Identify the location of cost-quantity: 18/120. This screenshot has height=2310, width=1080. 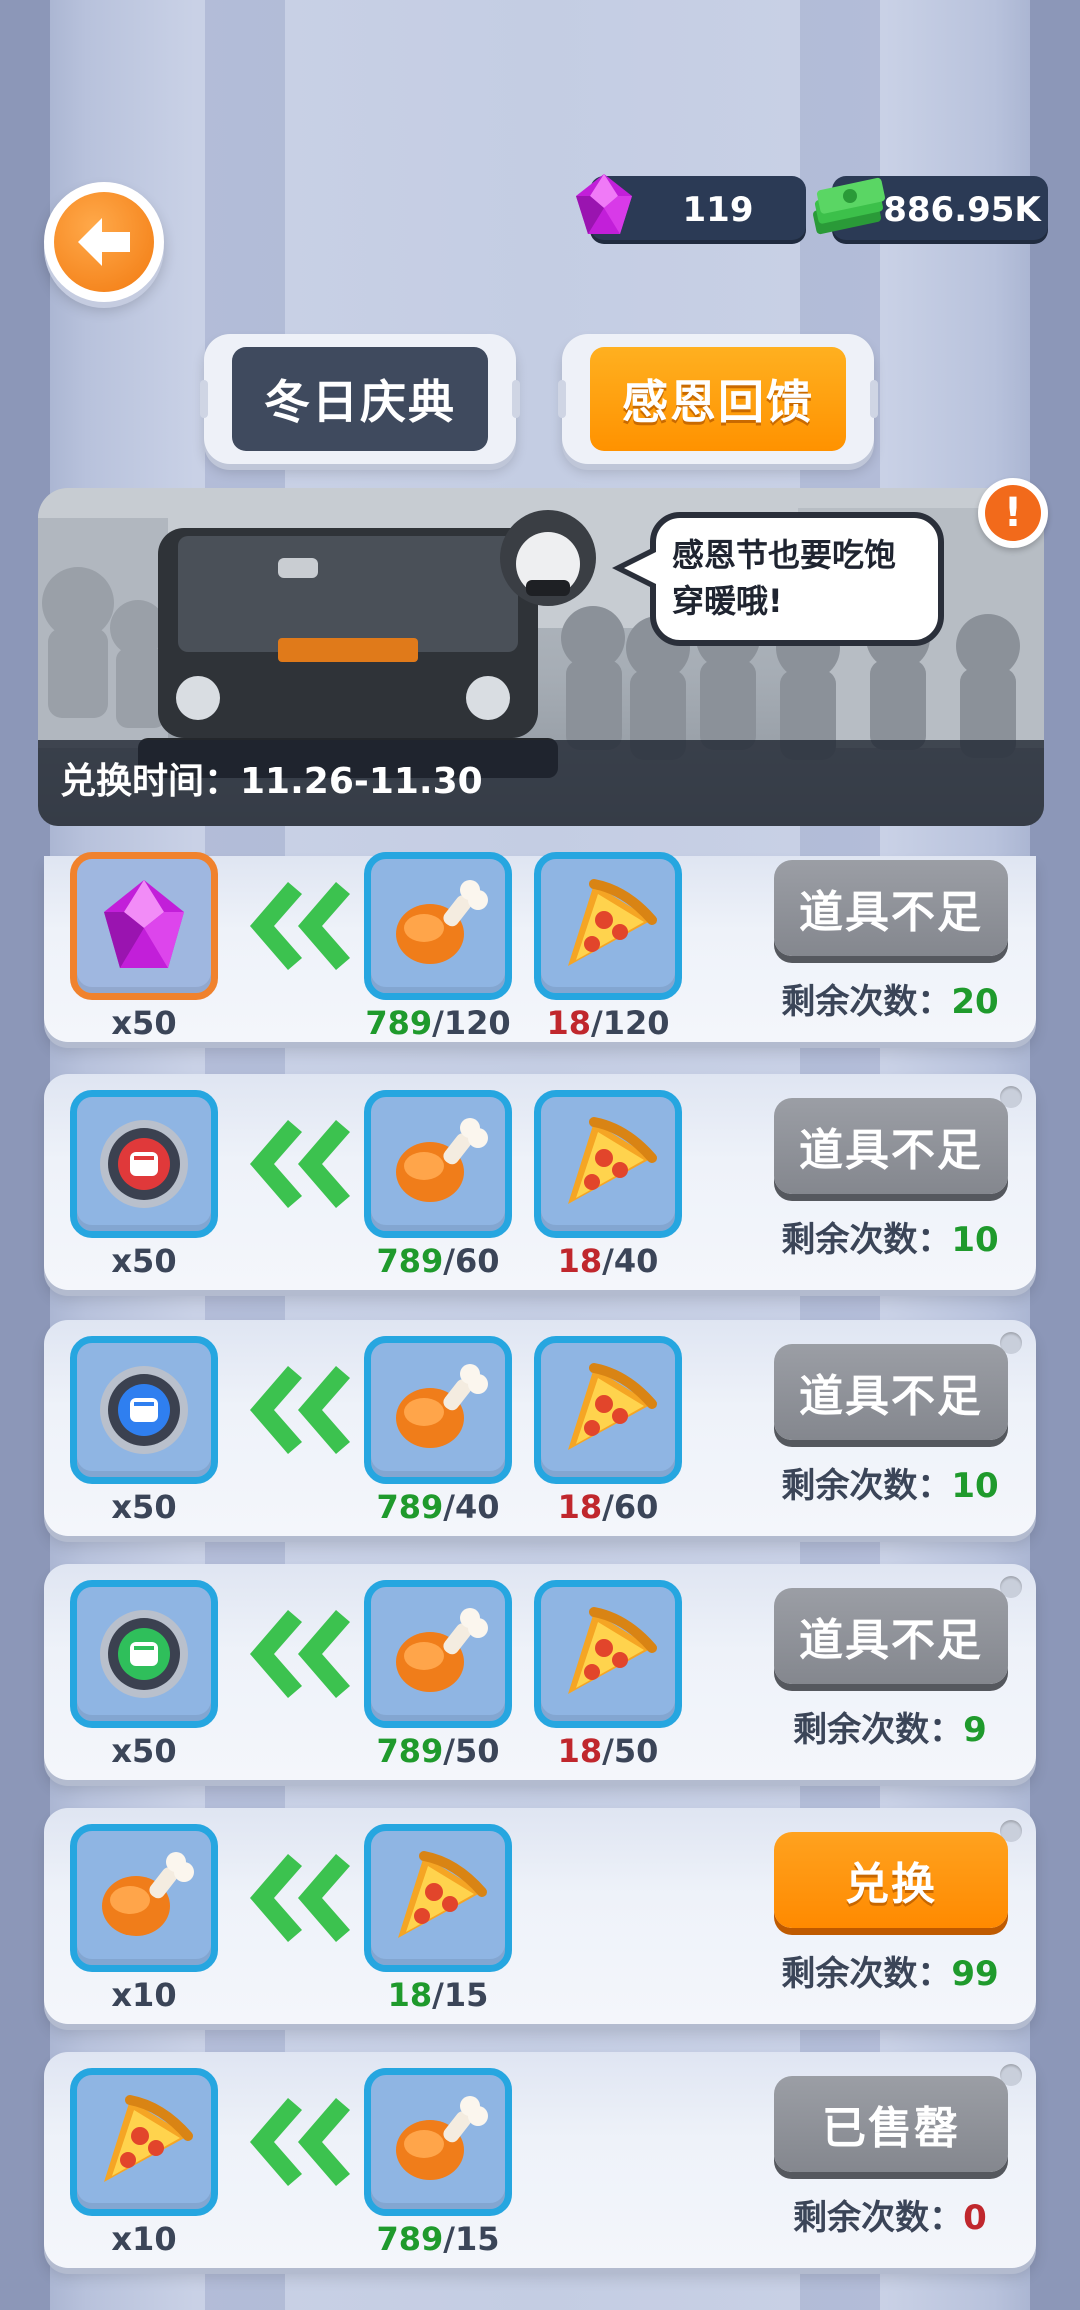
(608, 1023).